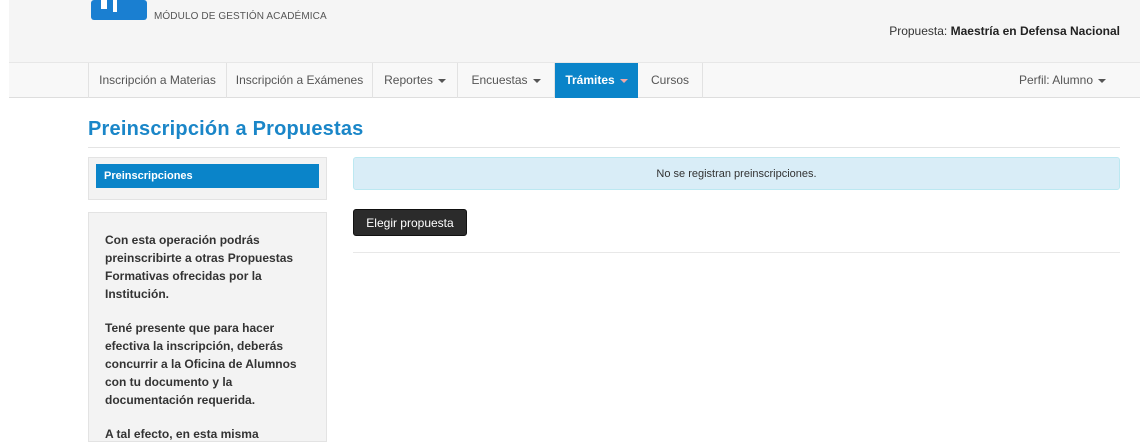  I want to click on app-header: MÓDULO DE GESTIÓN ACADÉMICA Propuesta, so click(574, 31).